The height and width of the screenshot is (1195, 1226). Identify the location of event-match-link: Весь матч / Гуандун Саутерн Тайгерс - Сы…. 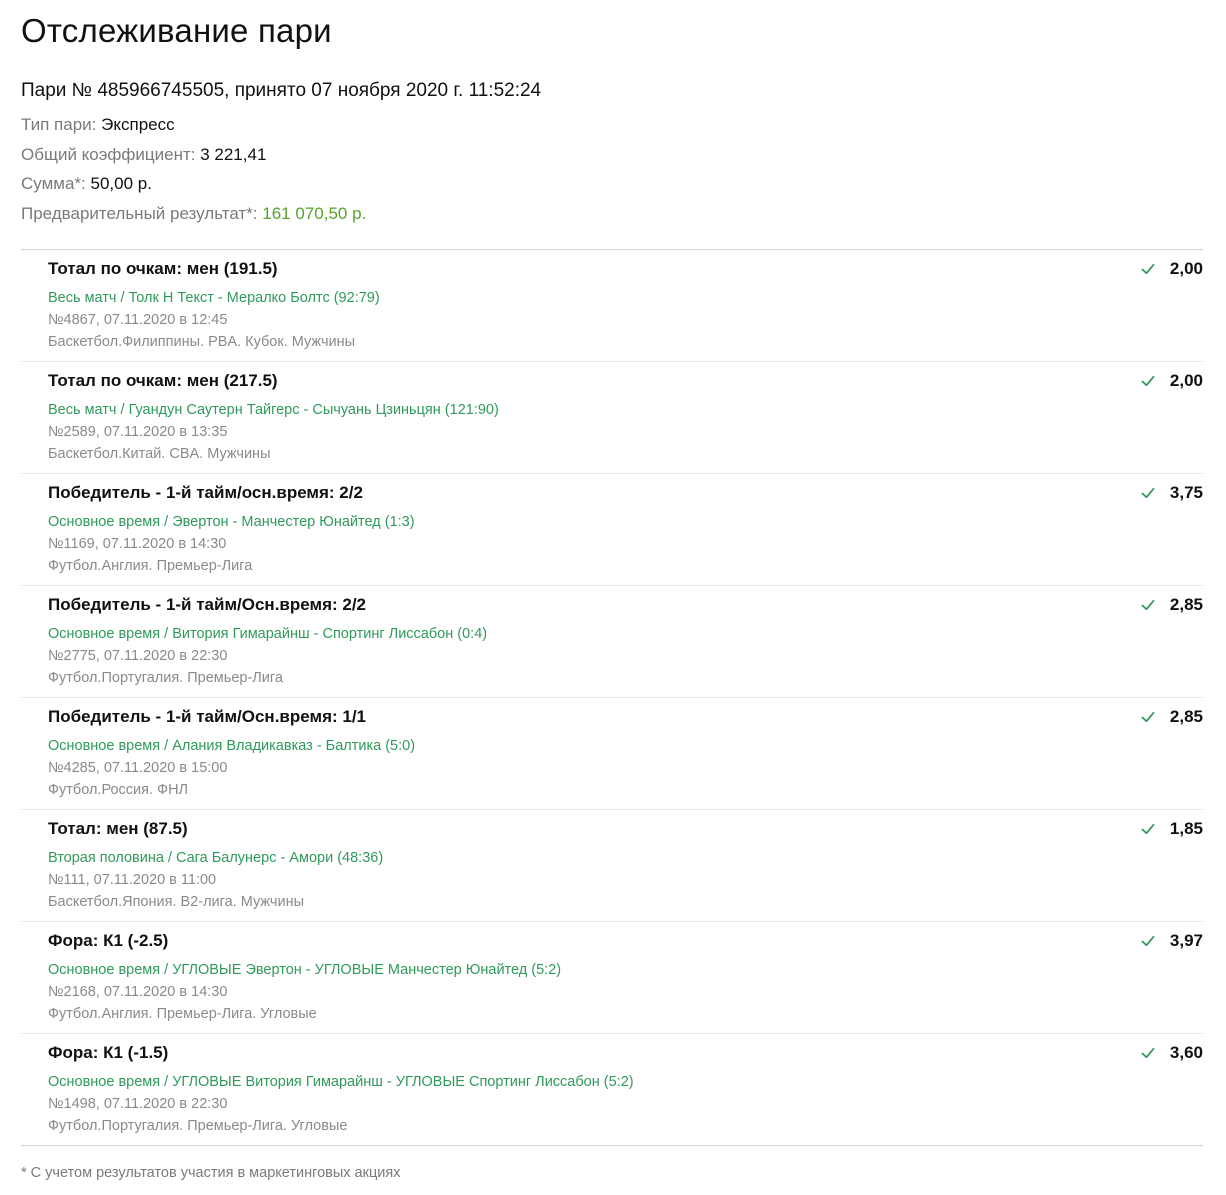
(273, 410).